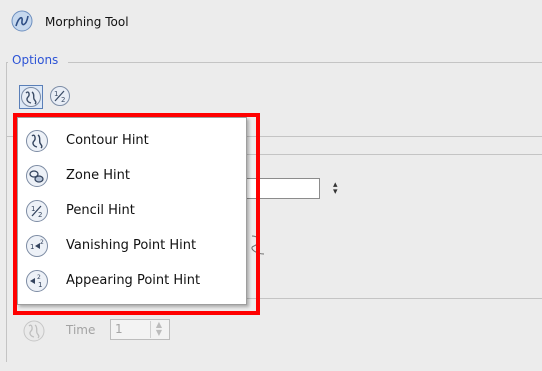  Describe the element at coordinates (22, 21) in the screenshot. I see `morphing-tool-icon` at that location.